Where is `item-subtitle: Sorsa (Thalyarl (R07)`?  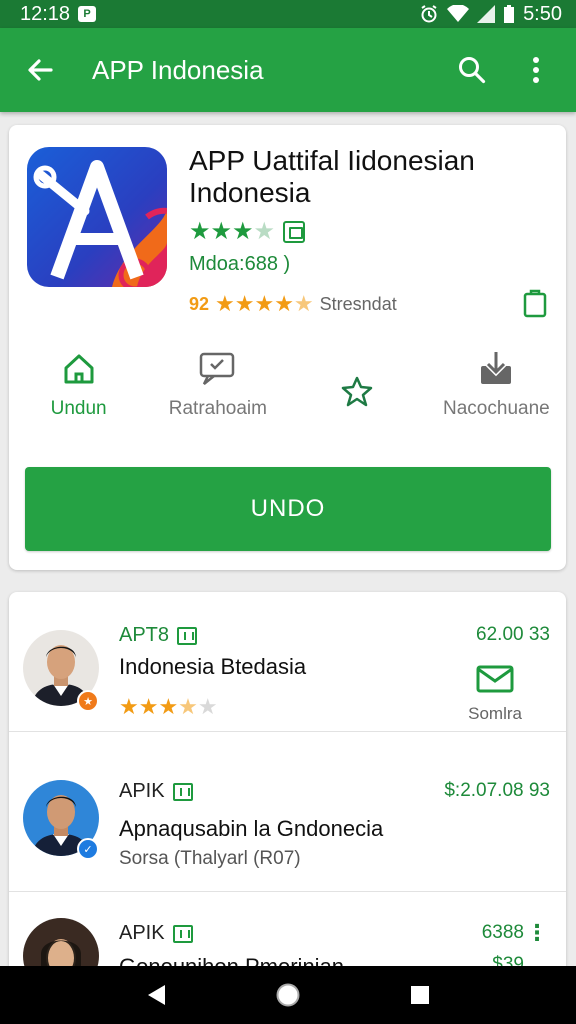 item-subtitle: Sorsa (Thalyarl (R07) is located at coordinates (210, 858).